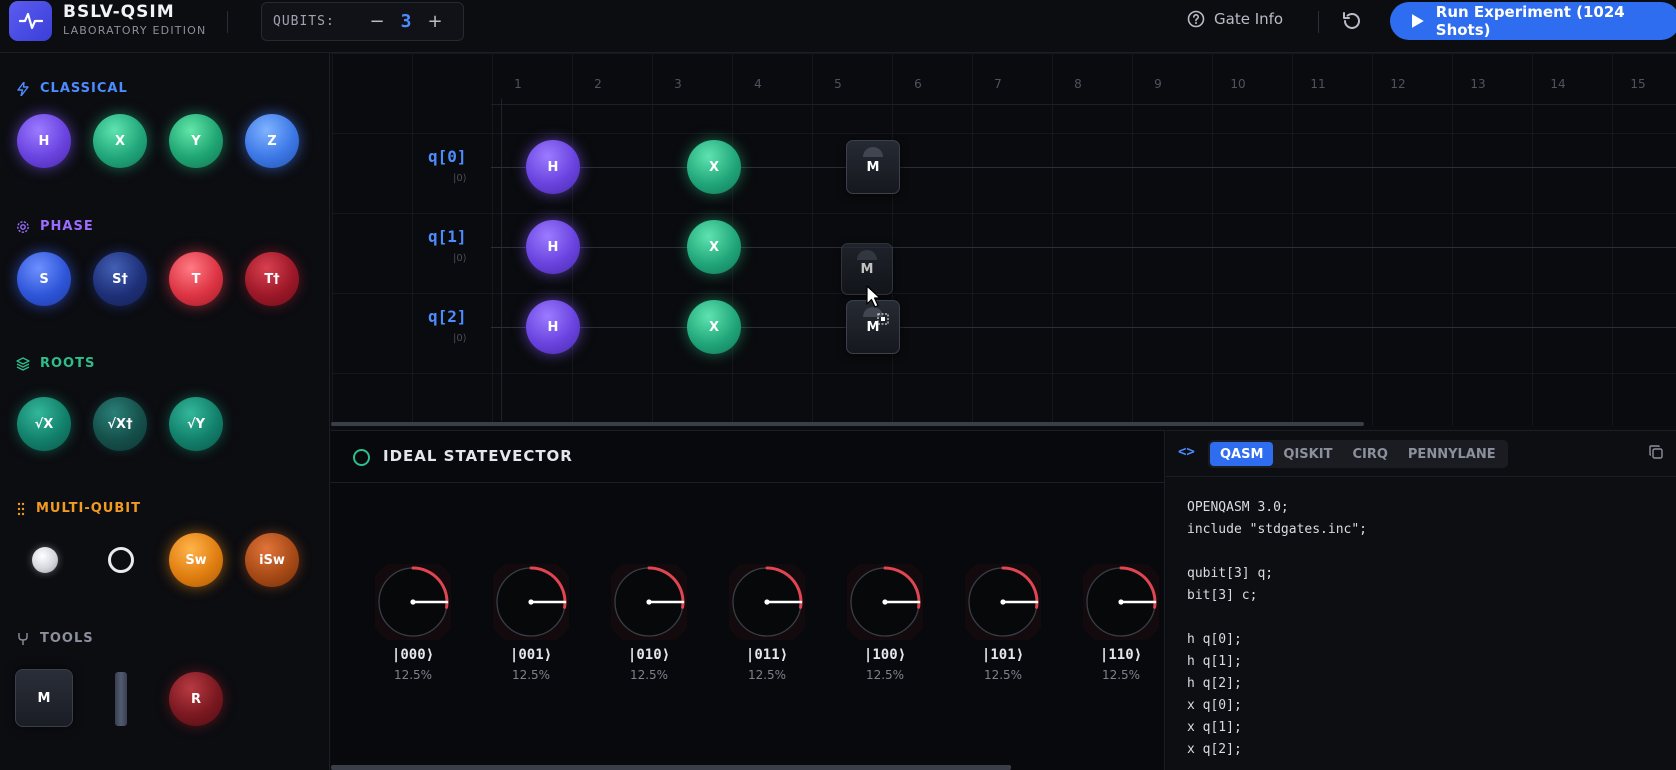  What do you see at coordinates (44, 279) in the screenshot?
I see `palette-gate-s: S` at bounding box center [44, 279].